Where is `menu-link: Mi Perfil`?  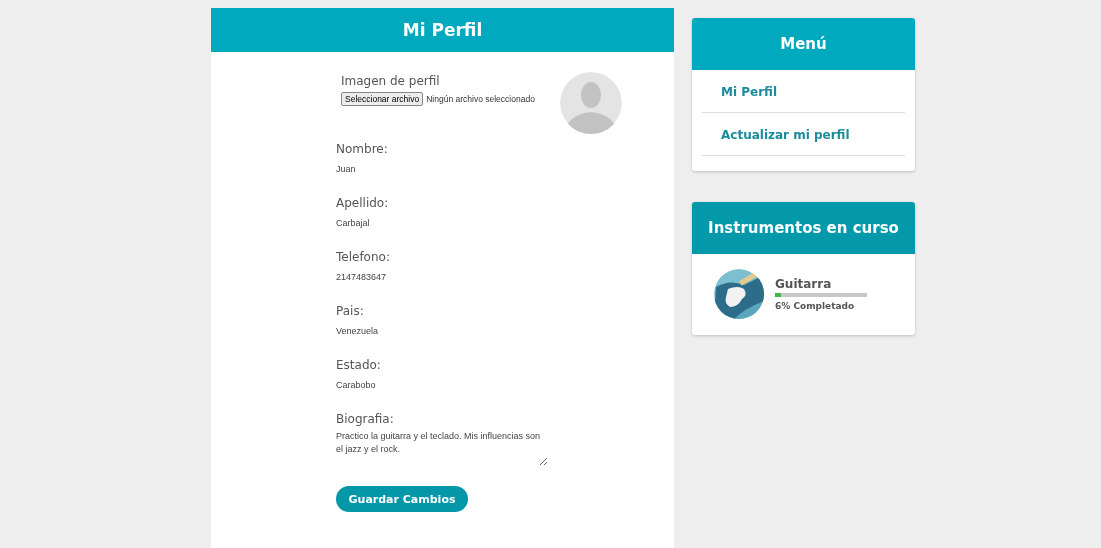 menu-link: Mi Perfil is located at coordinates (803, 91).